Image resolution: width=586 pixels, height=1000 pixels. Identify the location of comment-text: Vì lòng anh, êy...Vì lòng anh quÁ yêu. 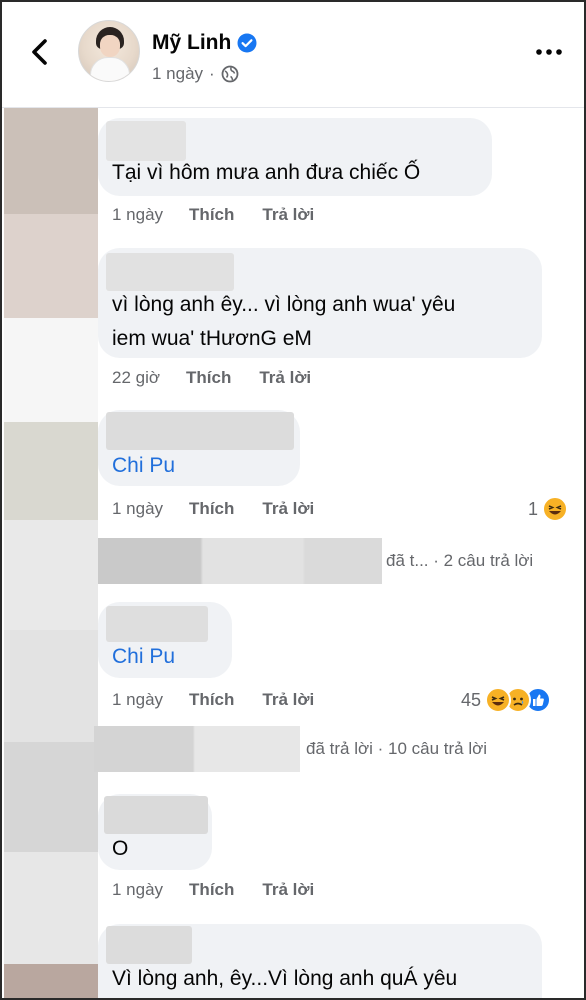
(285, 978).